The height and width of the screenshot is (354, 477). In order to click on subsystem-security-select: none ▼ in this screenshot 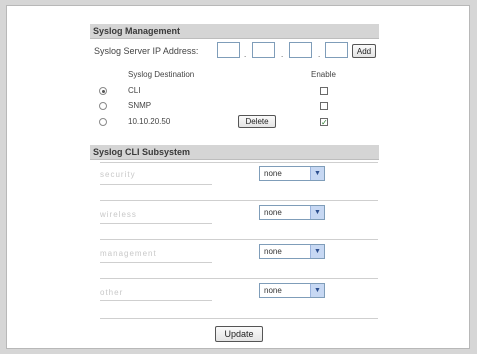, I will do `click(292, 173)`.